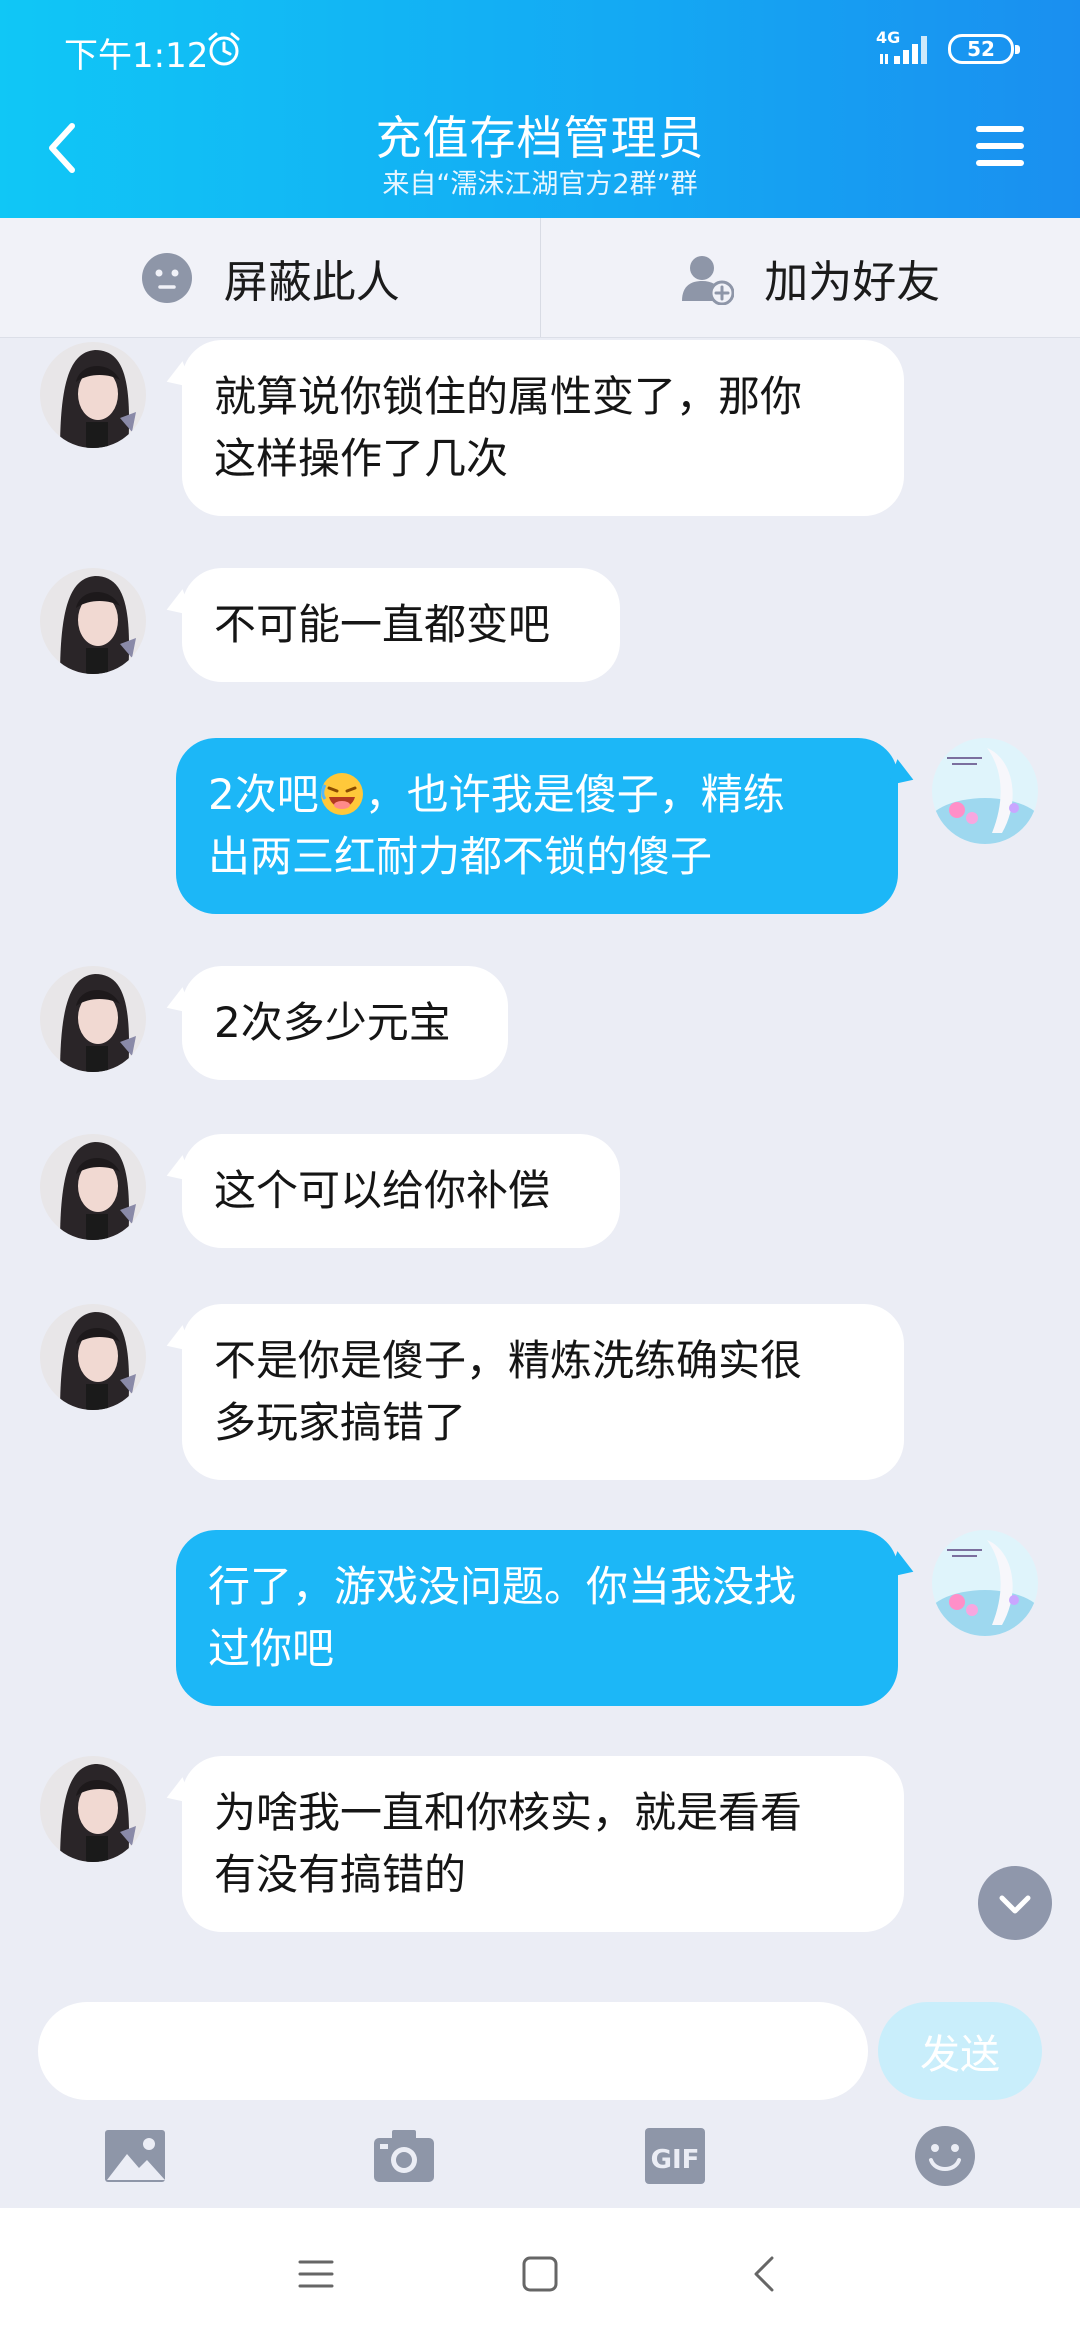 The width and height of the screenshot is (1080, 2340). I want to click on block-user-icon, so click(166, 277).